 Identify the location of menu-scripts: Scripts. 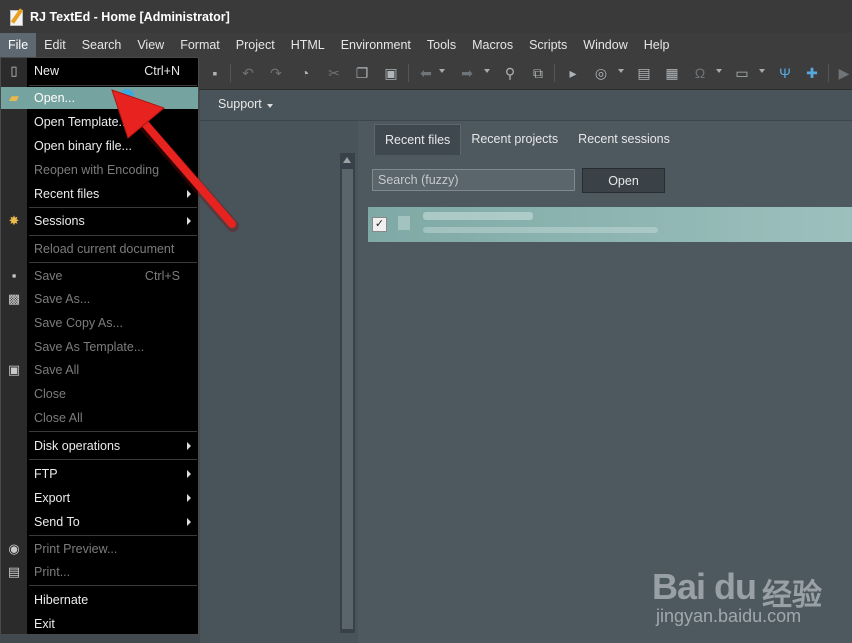
(548, 45).